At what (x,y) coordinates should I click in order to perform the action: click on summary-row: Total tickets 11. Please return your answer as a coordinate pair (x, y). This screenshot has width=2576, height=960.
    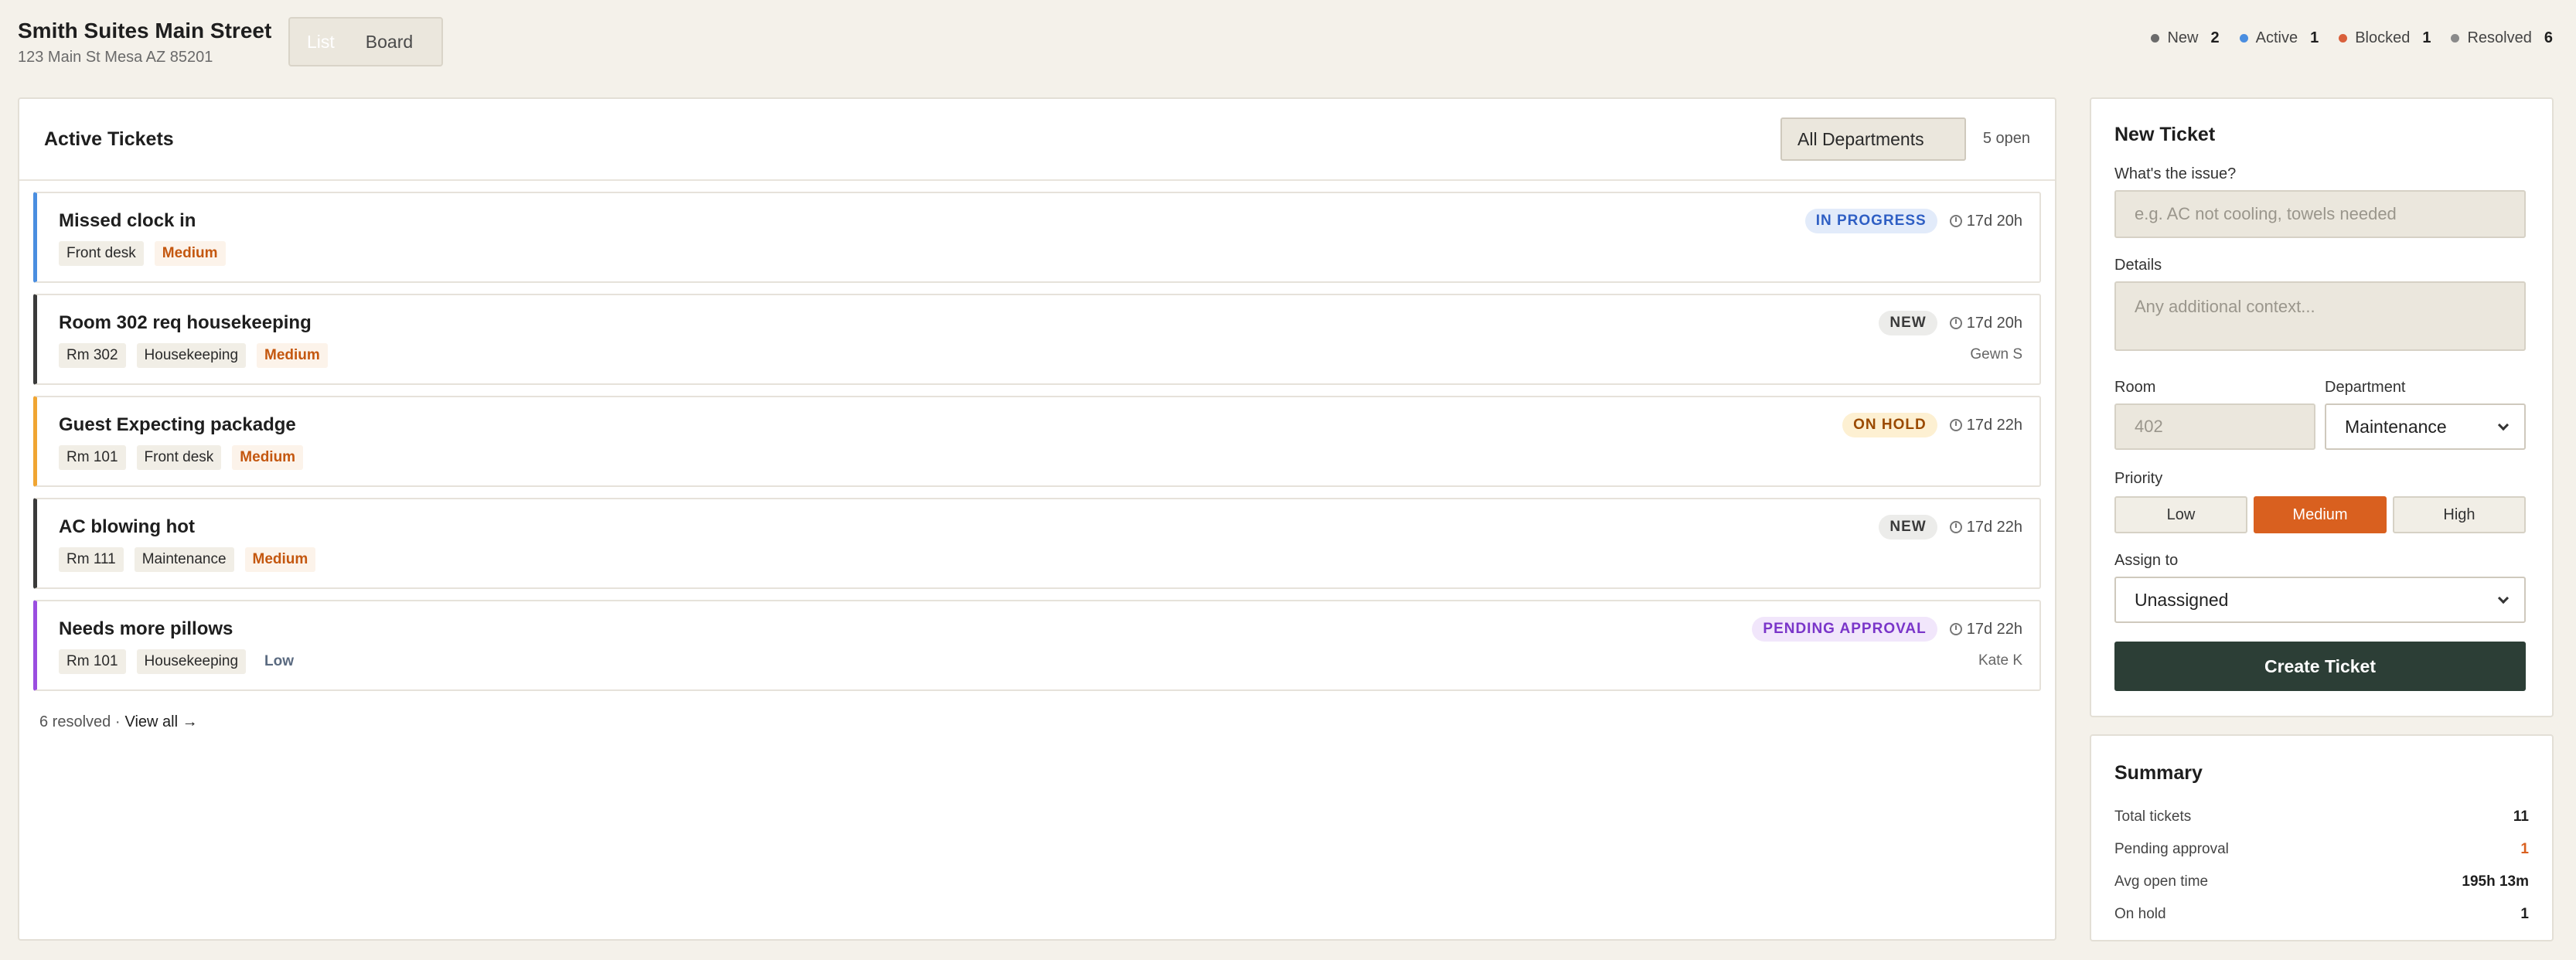
    Looking at the image, I should click on (2321, 817).